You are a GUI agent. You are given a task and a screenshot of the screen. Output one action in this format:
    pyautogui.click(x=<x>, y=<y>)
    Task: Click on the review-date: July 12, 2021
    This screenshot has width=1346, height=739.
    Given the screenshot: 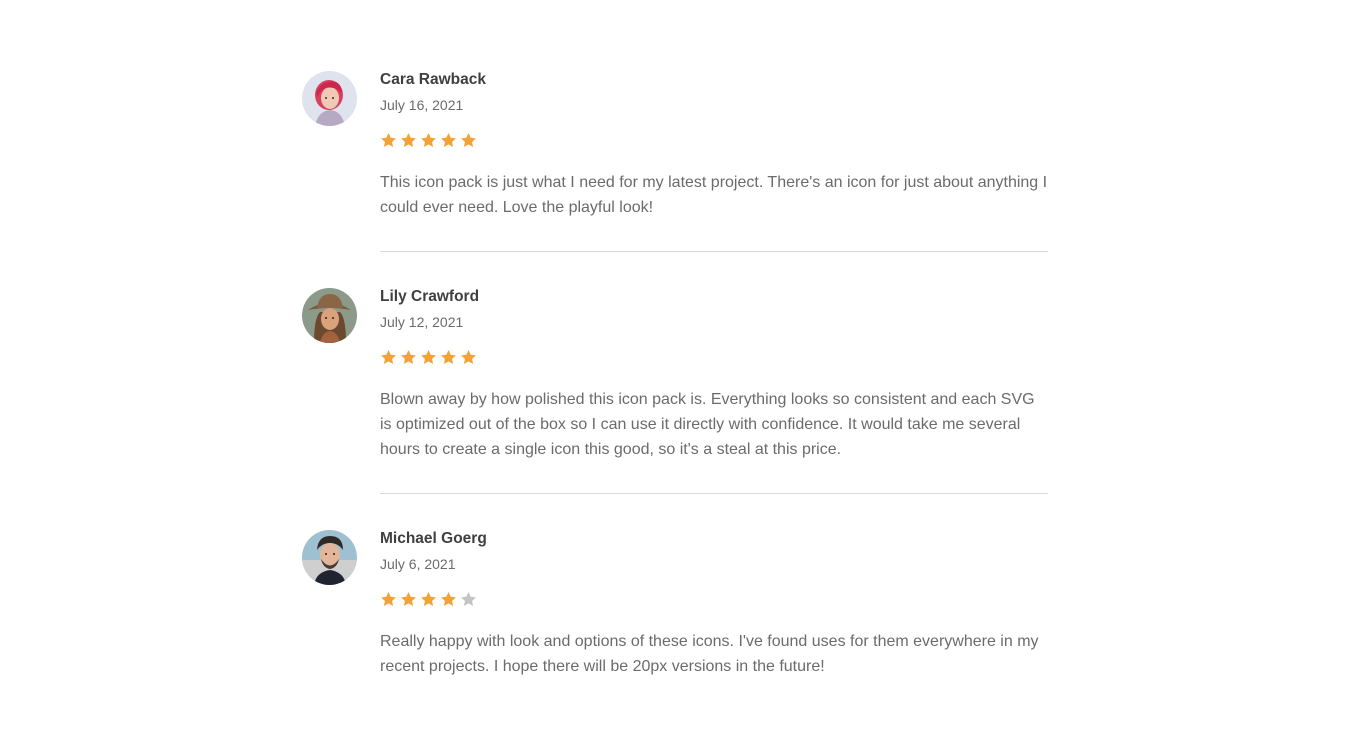 What is the action you would take?
    pyautogui.click(x=422, y=322)
    